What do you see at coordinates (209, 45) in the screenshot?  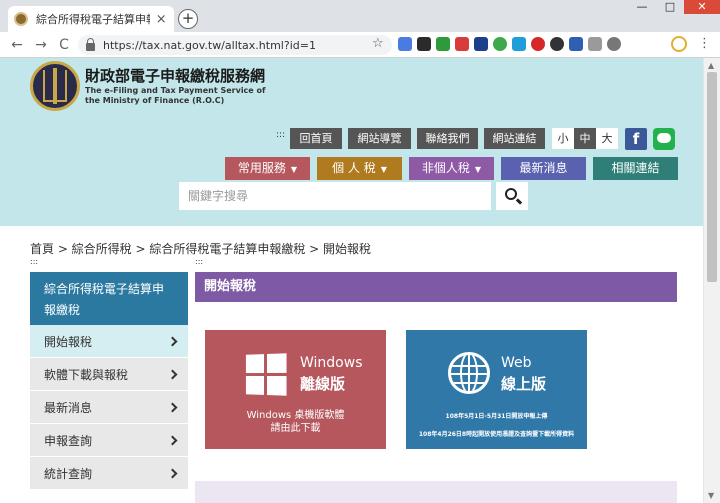 I see `url-text: https://tax.nat.gov.tw/alltax.html?id=1` at bounding box center [209, 45].